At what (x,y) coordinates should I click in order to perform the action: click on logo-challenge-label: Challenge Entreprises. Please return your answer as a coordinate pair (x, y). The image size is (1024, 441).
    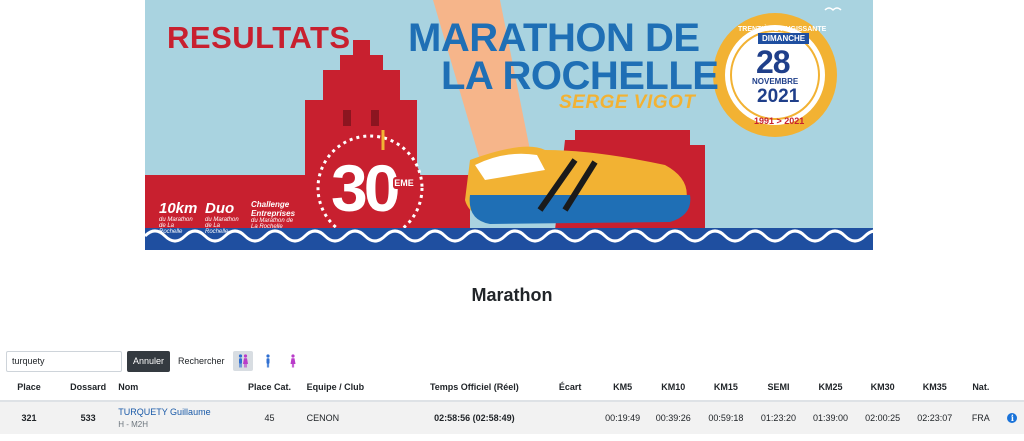
    Looking at the image, I should click on (273, 209).